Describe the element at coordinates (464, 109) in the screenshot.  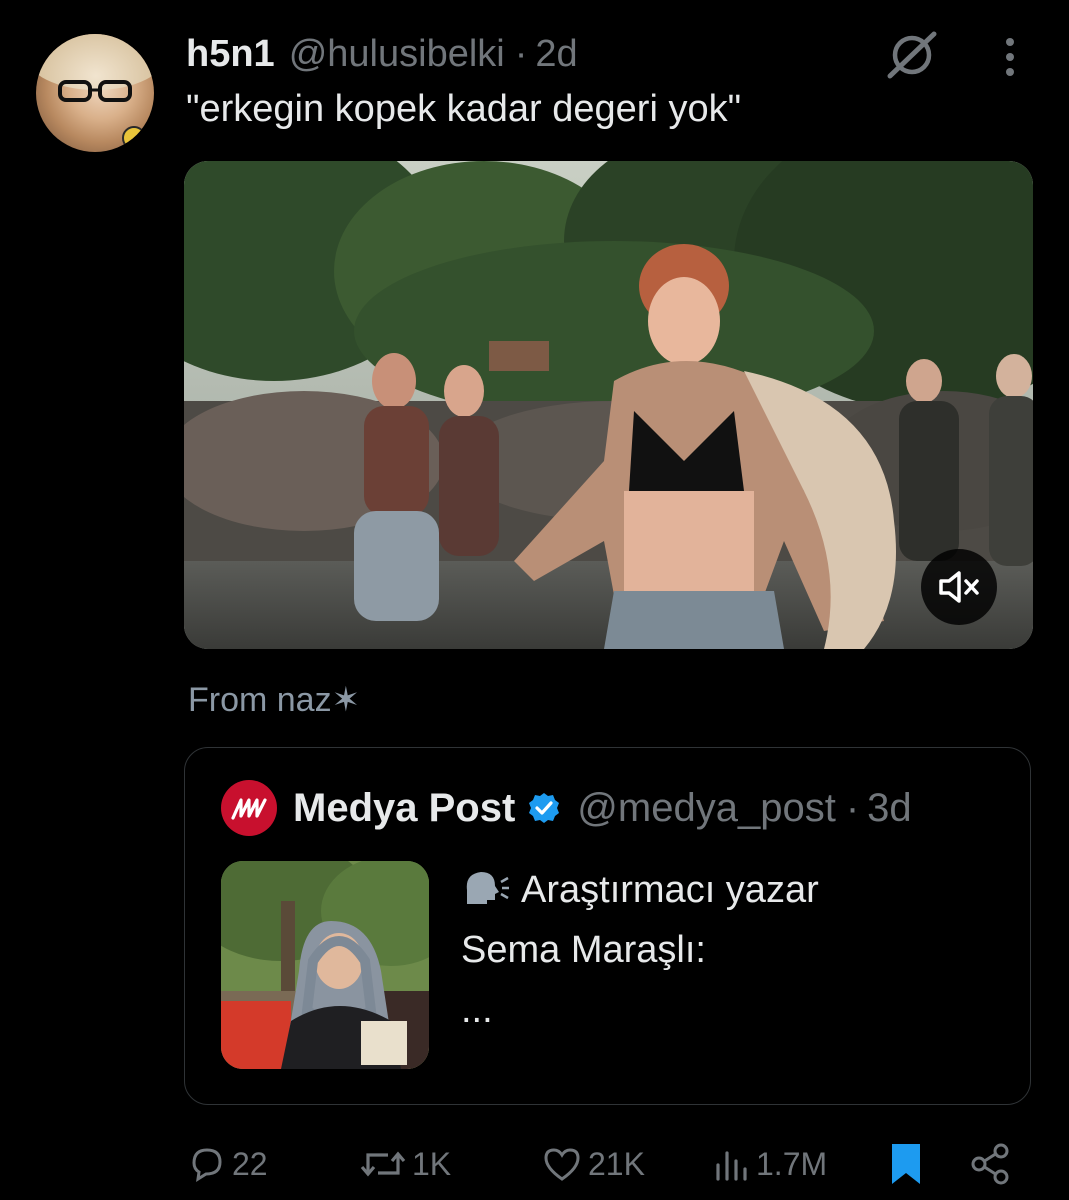
I see `tweet-text: "erkegin kopek kadar degeri yok"` at that location.